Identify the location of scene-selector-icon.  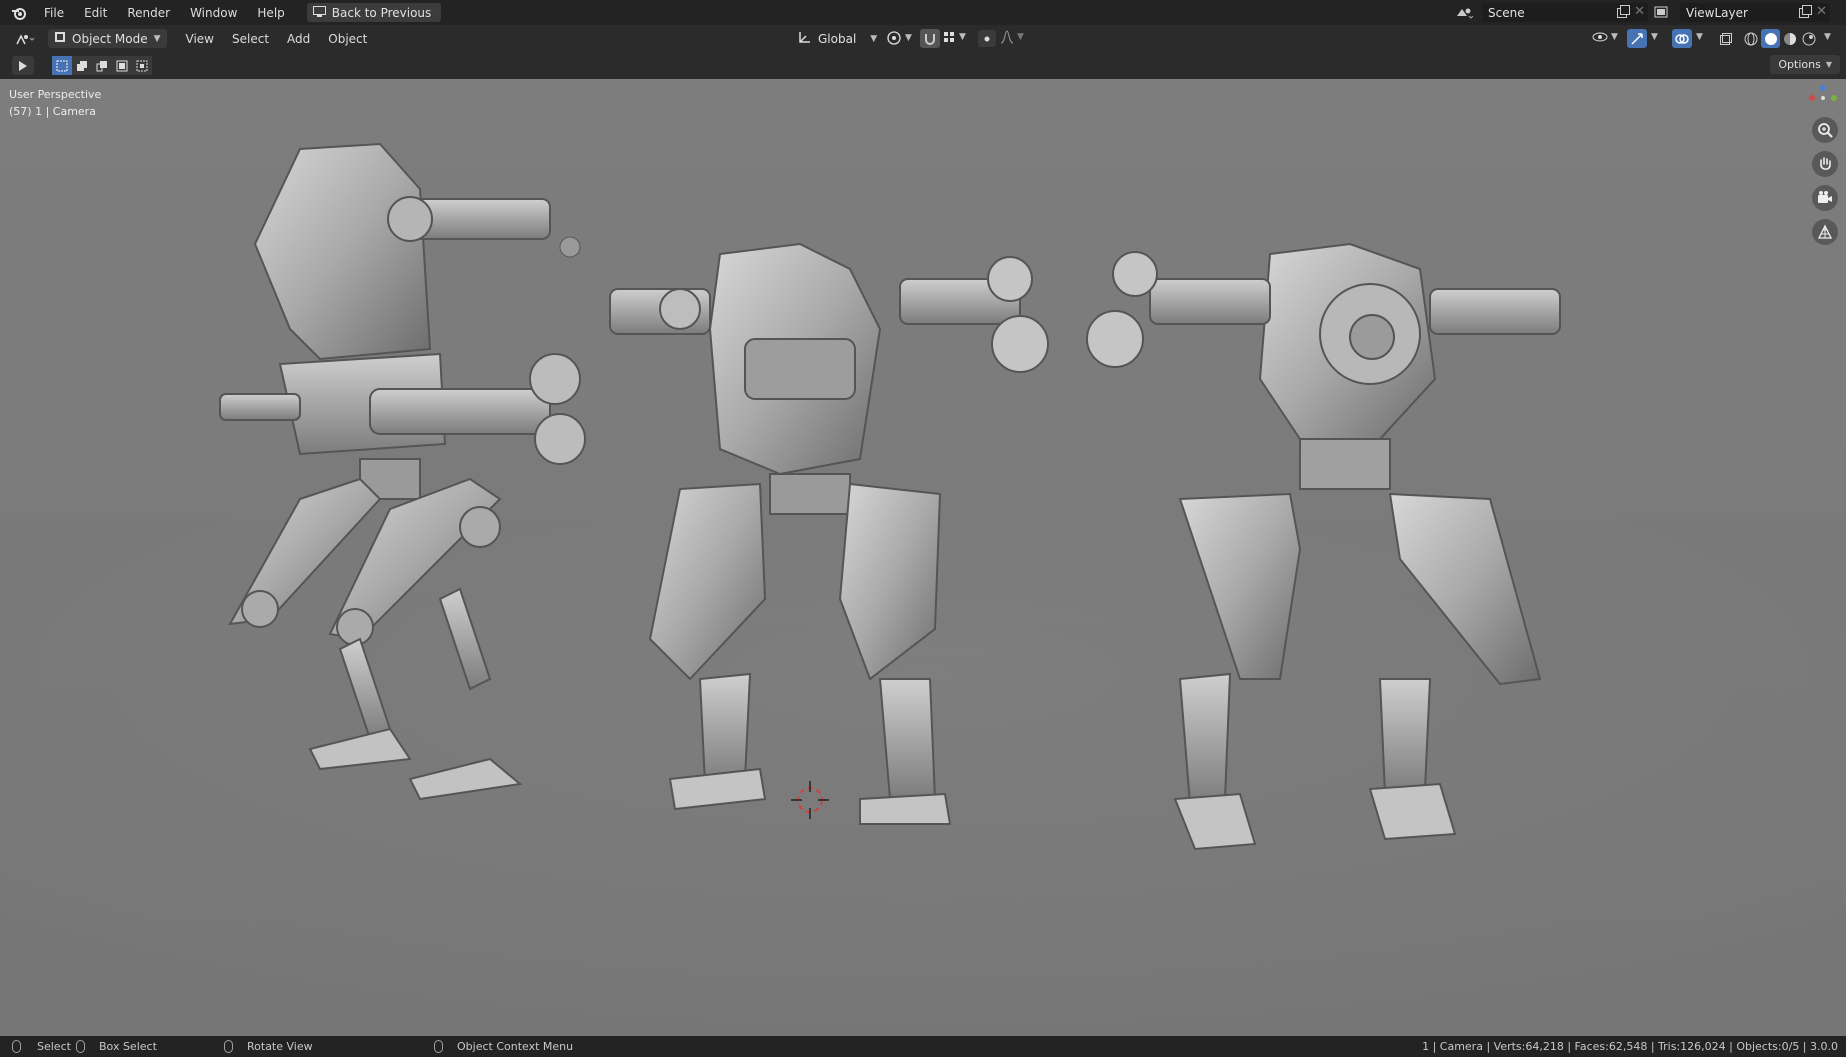
(1464, 13).